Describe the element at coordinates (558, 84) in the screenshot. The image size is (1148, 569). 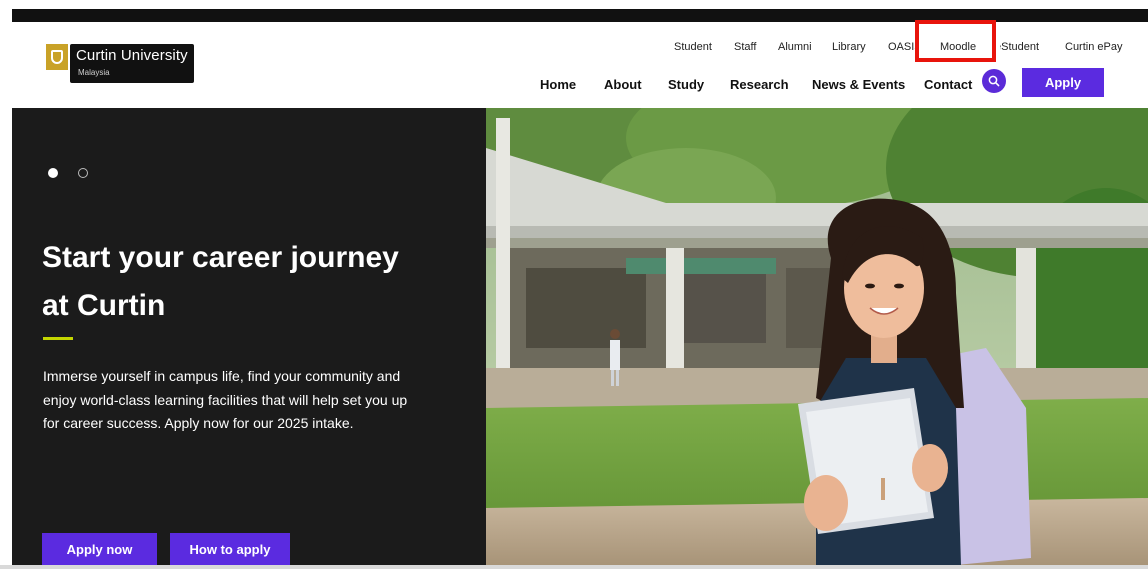
I see `nav-home: Home` at that location.